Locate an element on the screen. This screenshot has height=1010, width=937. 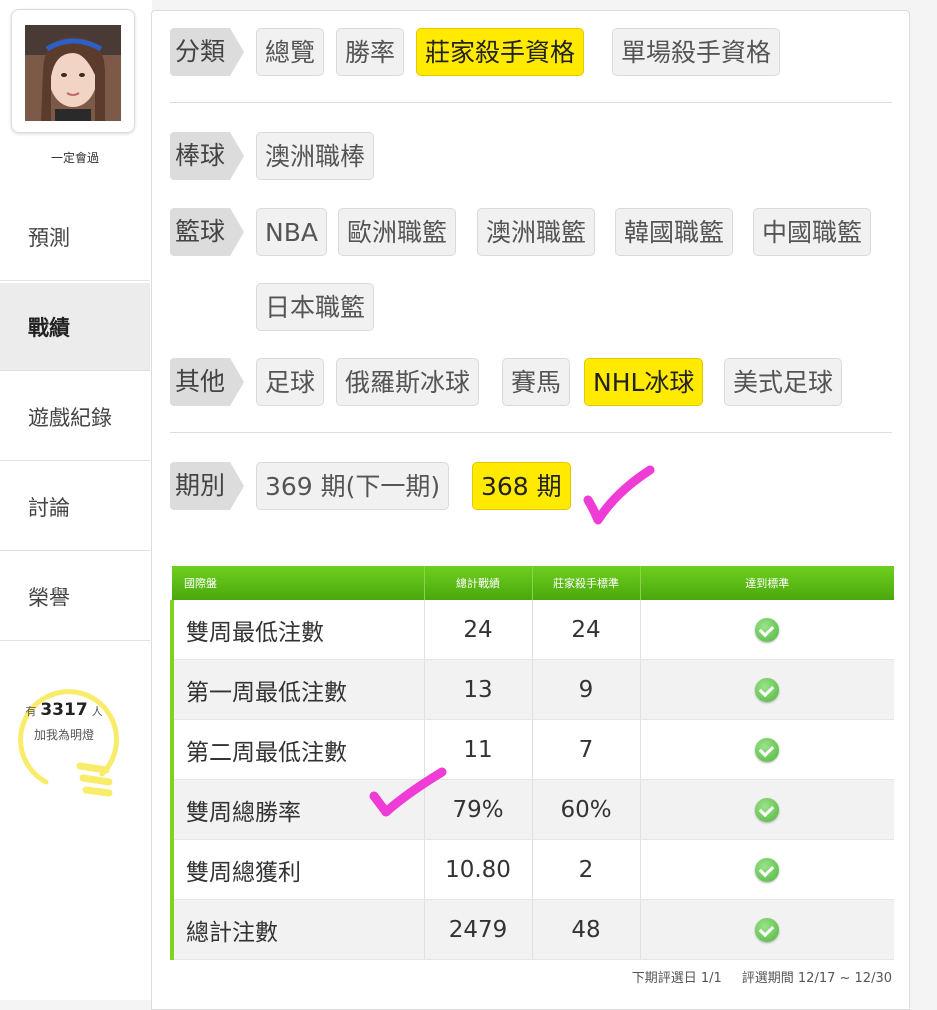
table-header-row: 國際盤 總計戰績 莊家殺手標準 達到標準 is located at coordinates (533, 583).